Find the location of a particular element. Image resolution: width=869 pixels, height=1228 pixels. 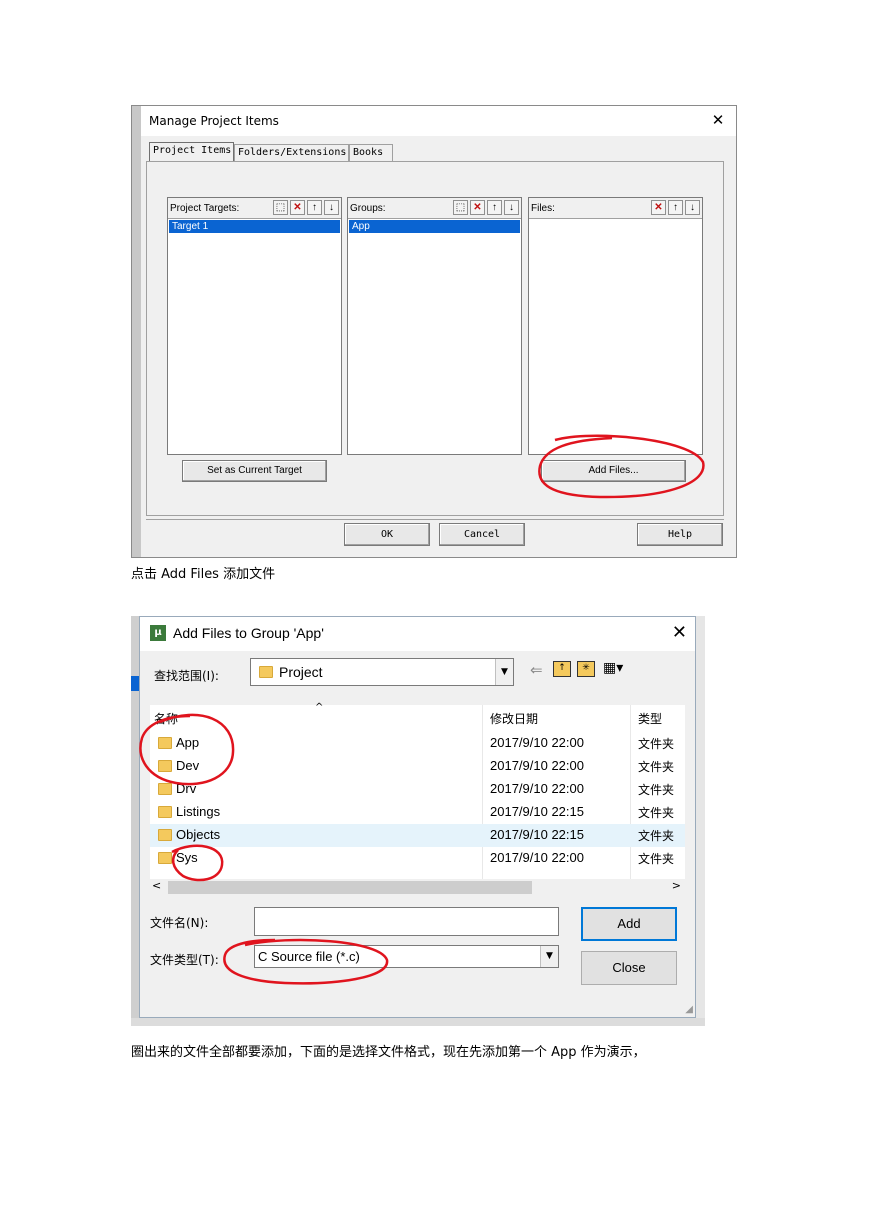

new-folder-icon: ✳ is located at coordinates (586, 669).